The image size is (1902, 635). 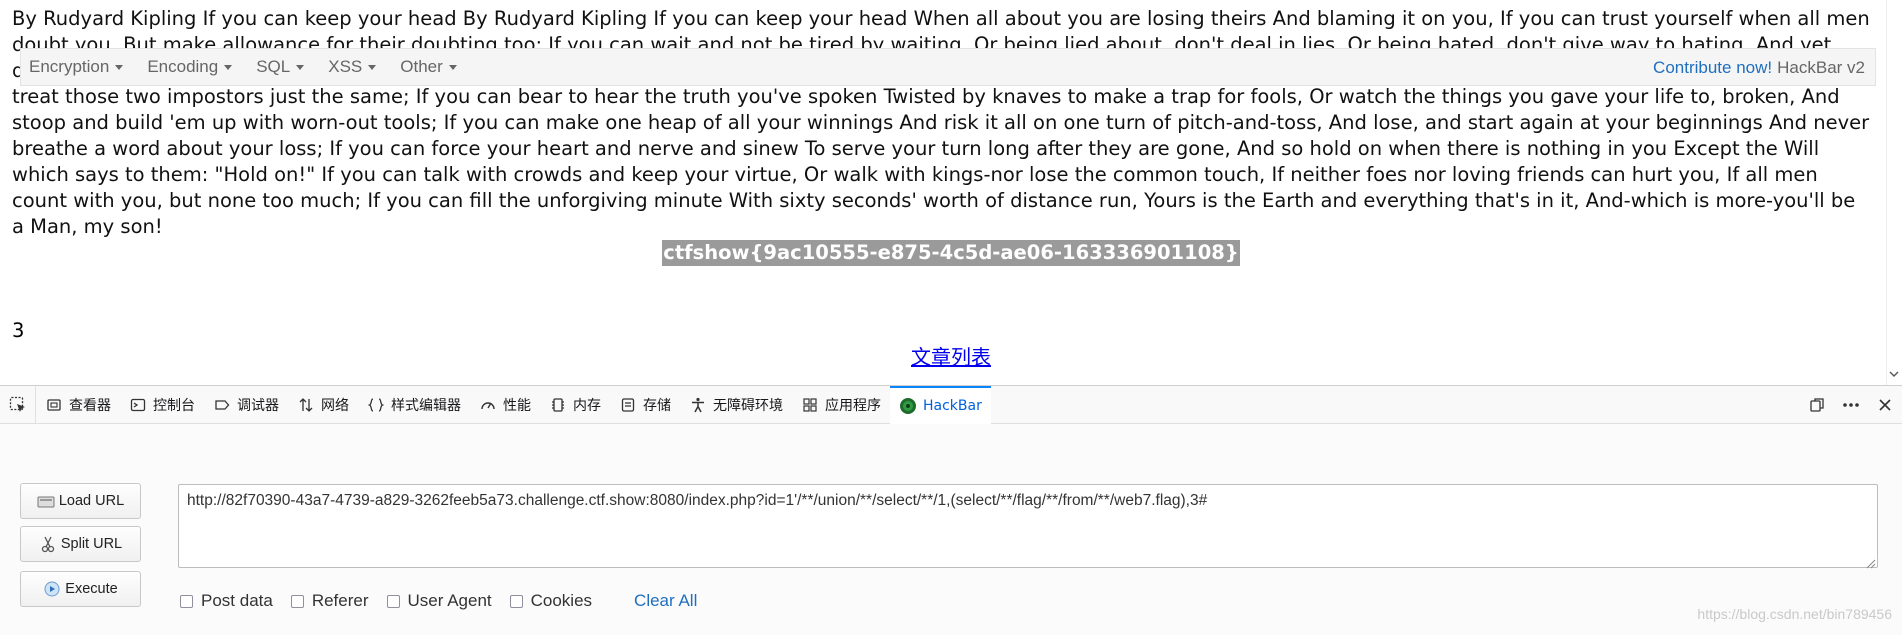 I want to click on menu-xss: XSS, so click(x=352, y=67).